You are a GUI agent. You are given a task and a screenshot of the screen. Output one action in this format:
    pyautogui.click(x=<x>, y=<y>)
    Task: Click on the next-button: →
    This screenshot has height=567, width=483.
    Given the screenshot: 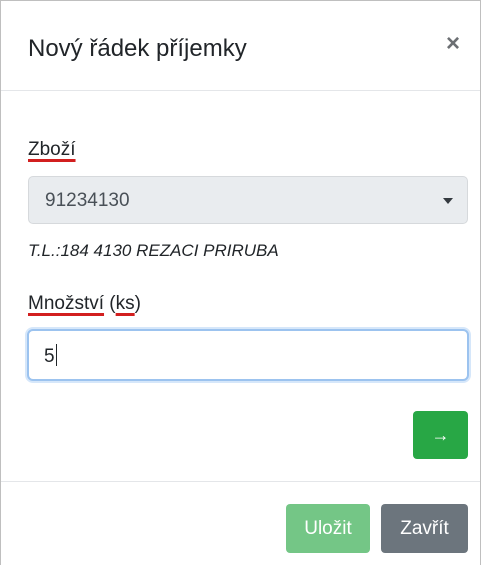 What is the action you would take?
    pyautogui.click(x=440, y=435)
    